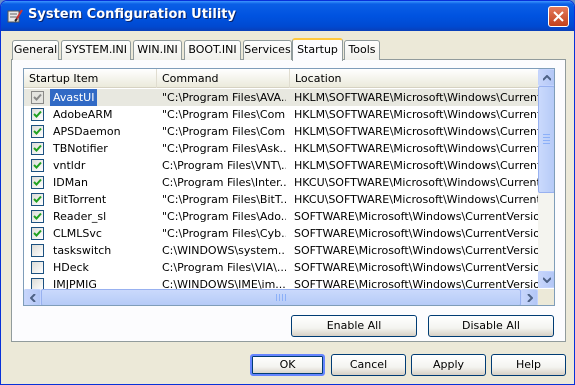  Describe the element at coordinates (287, 365) in the screenshot. I see `ok-button: OK` at that location.